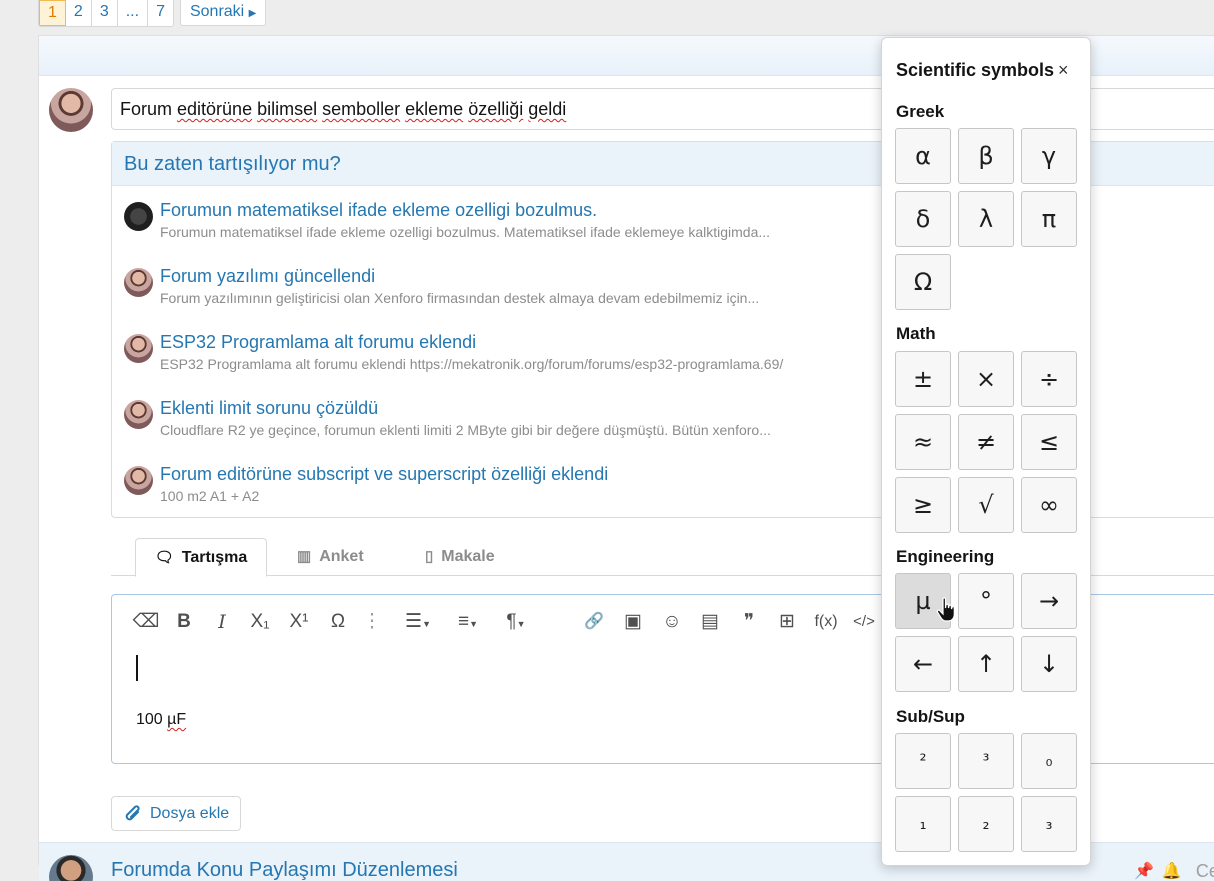 The width and height of the screenshot is (1214, 881). I want to click on similar-thread-title: Eklenti limit sorunu çözüldü, so click(269, 408).